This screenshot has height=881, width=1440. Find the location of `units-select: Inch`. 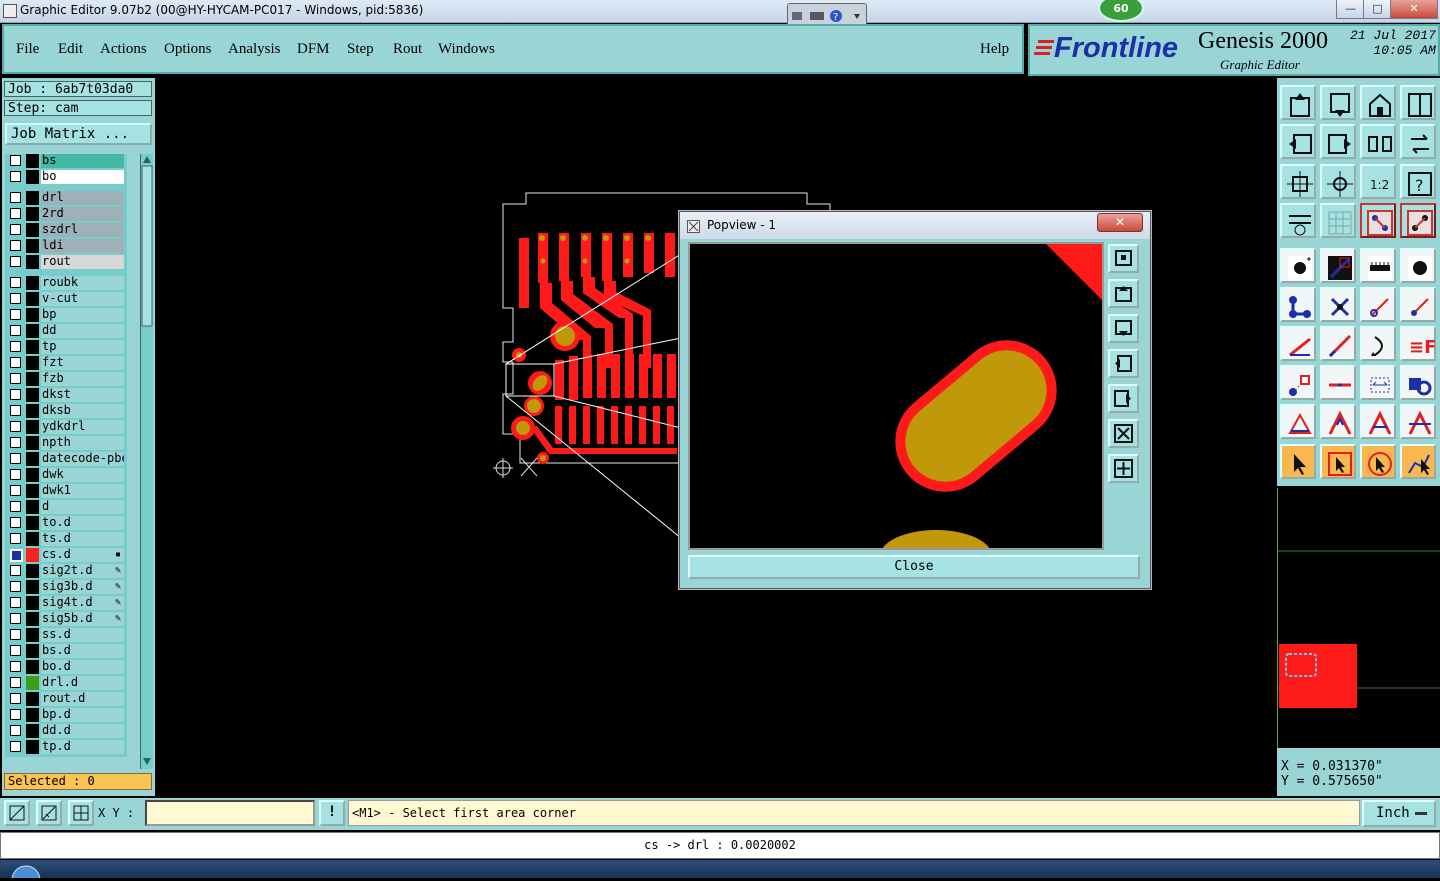

units-select: Inch is located at coordinates (1399, 813).